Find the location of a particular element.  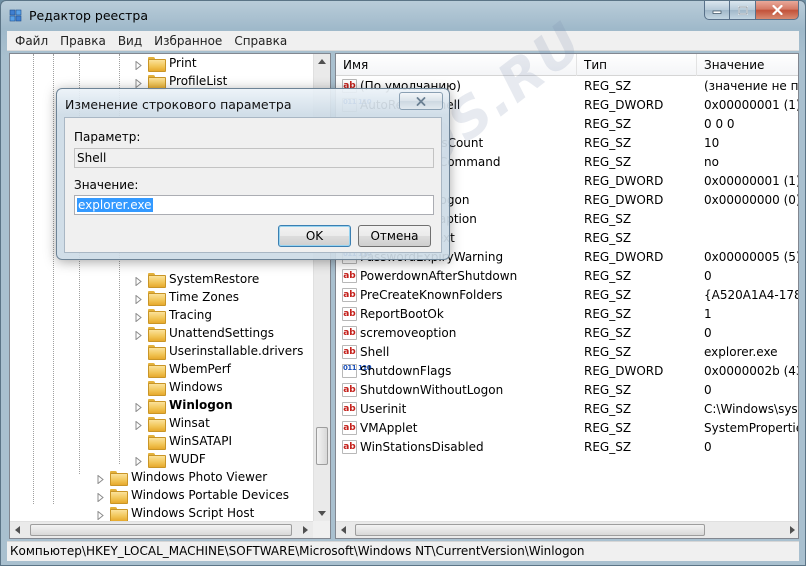

tree-item: Userinstallable.drivers is located at coordinates (218, 351).